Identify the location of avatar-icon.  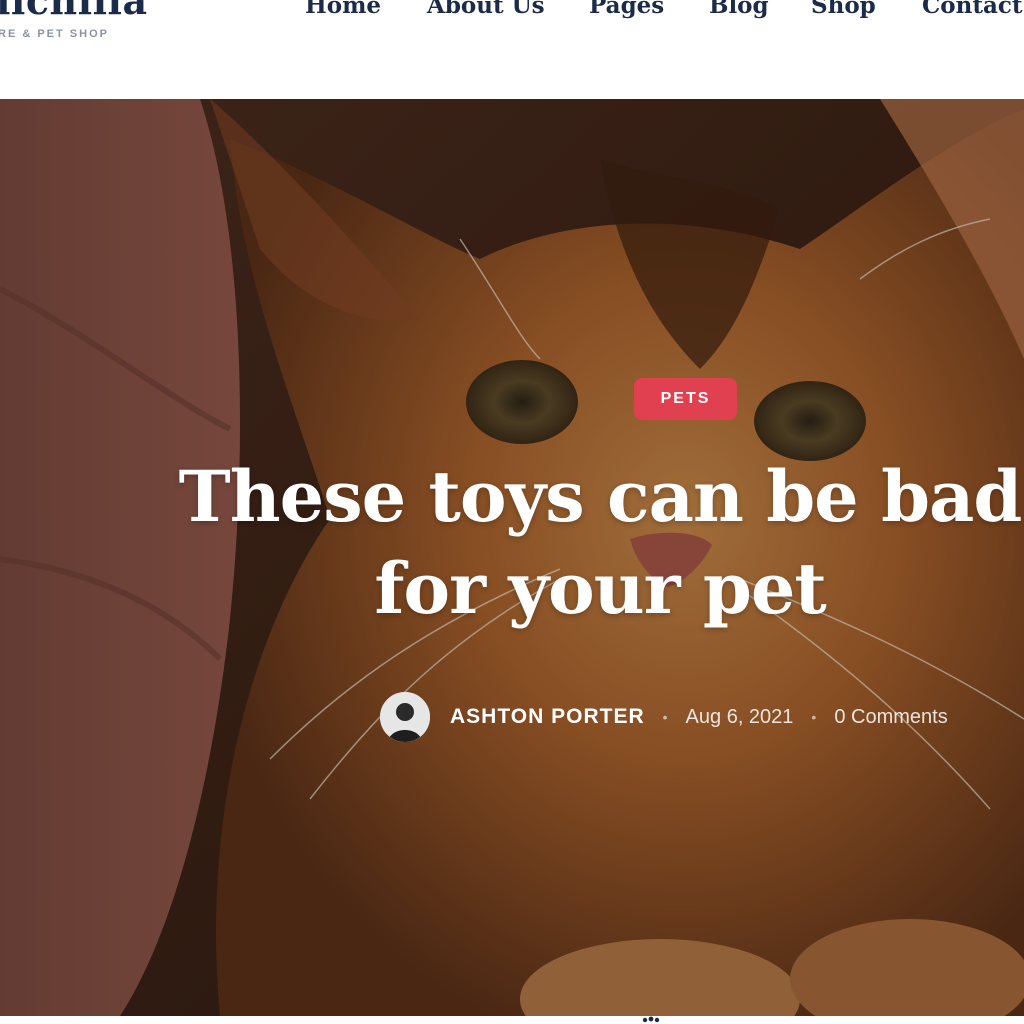
(405, 717).